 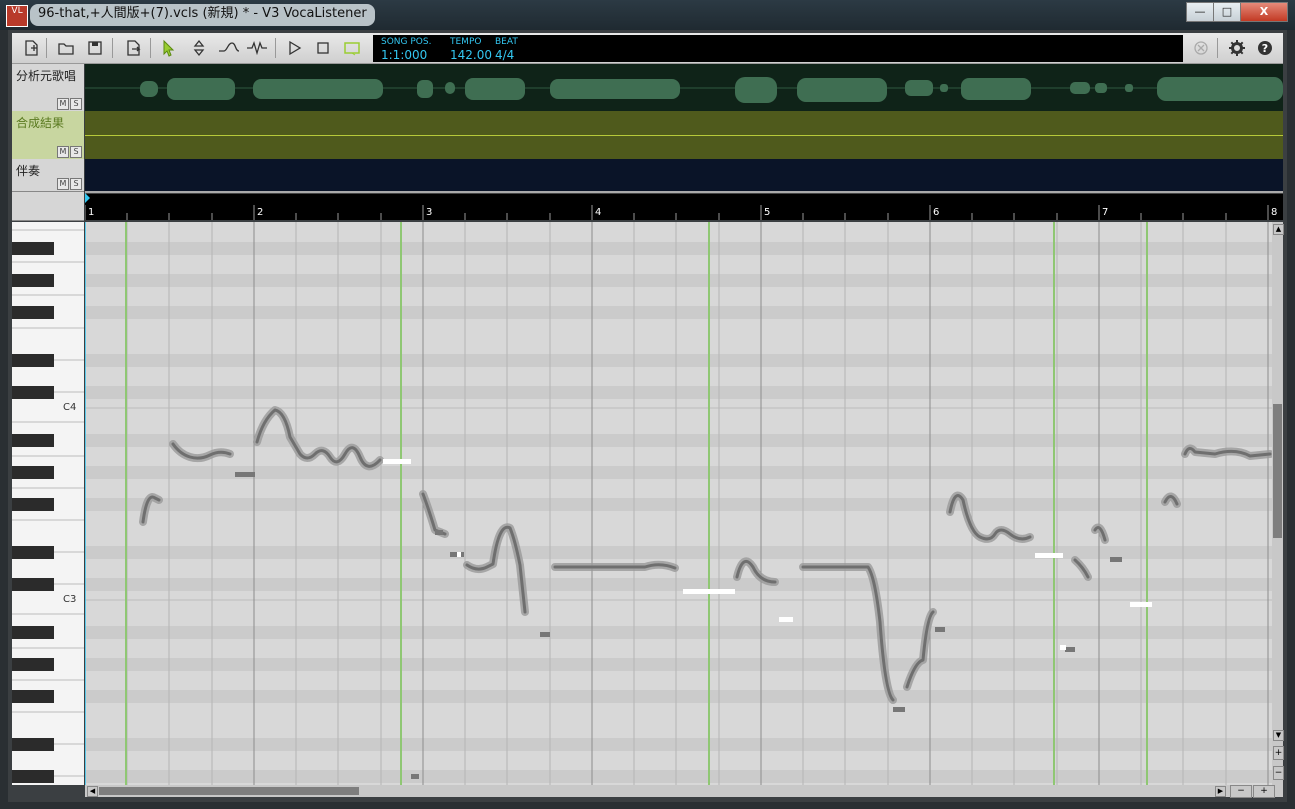 What do you see at coordinates (1274, 212) in the screenshot?
I see `bar-number: 8` at bounding box center [1274, 212].